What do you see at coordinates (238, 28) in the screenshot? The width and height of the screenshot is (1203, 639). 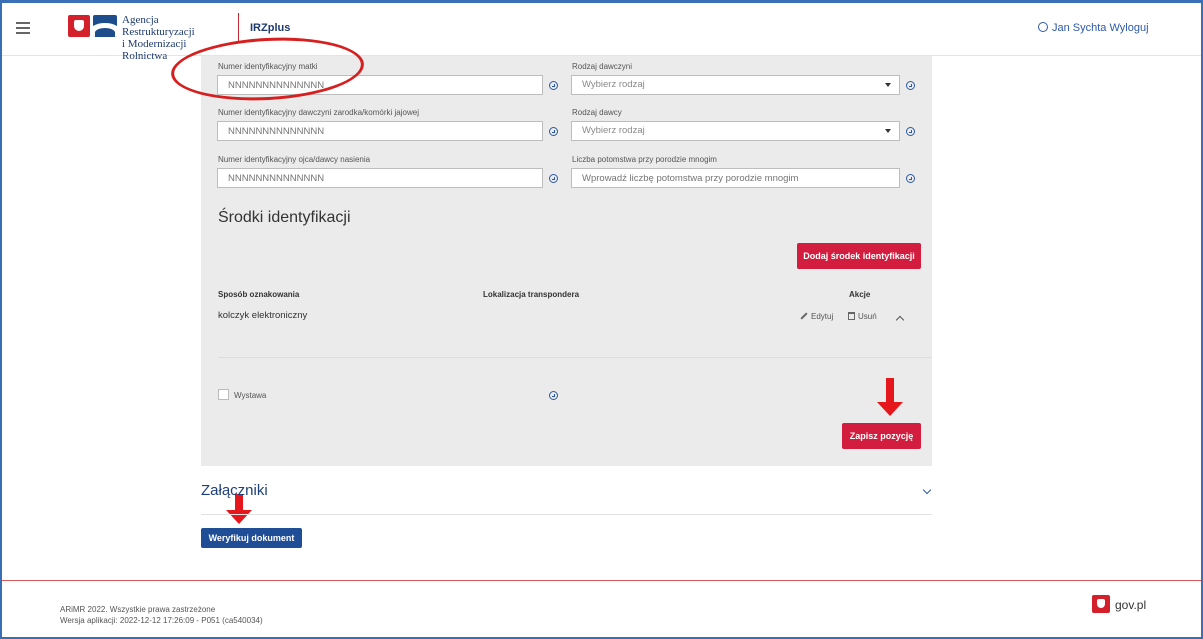 I see `header-divider` at bounding box center [238, 28].